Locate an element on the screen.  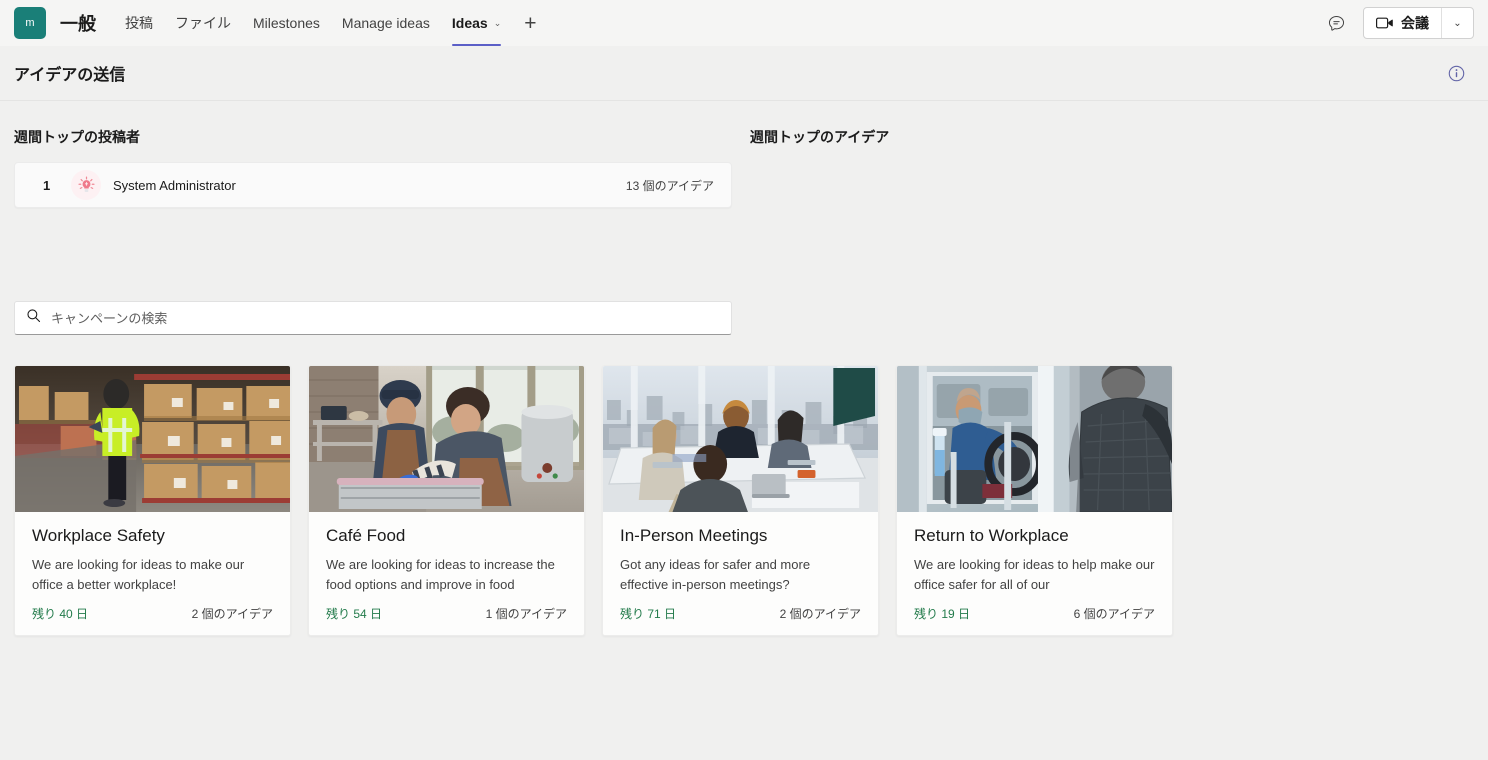
leaderboard-user-name: System Administrator is located at coordinates (174, 185).